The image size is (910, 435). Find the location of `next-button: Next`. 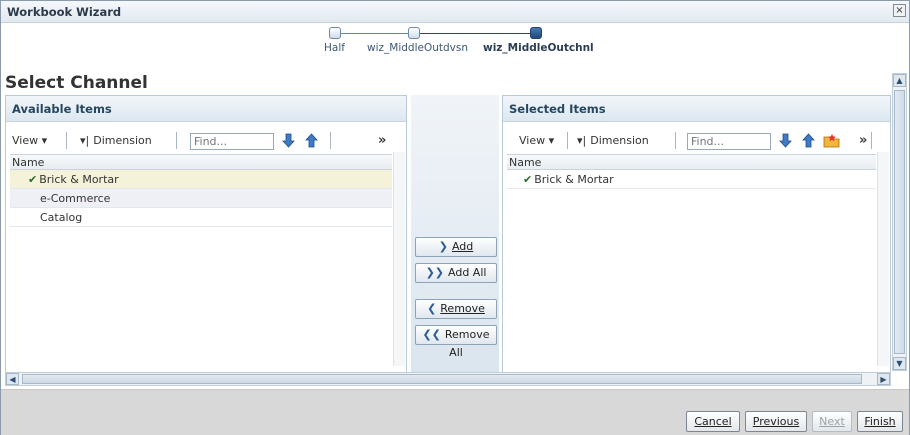

next-button: Next is located at coordinates (832, 421).